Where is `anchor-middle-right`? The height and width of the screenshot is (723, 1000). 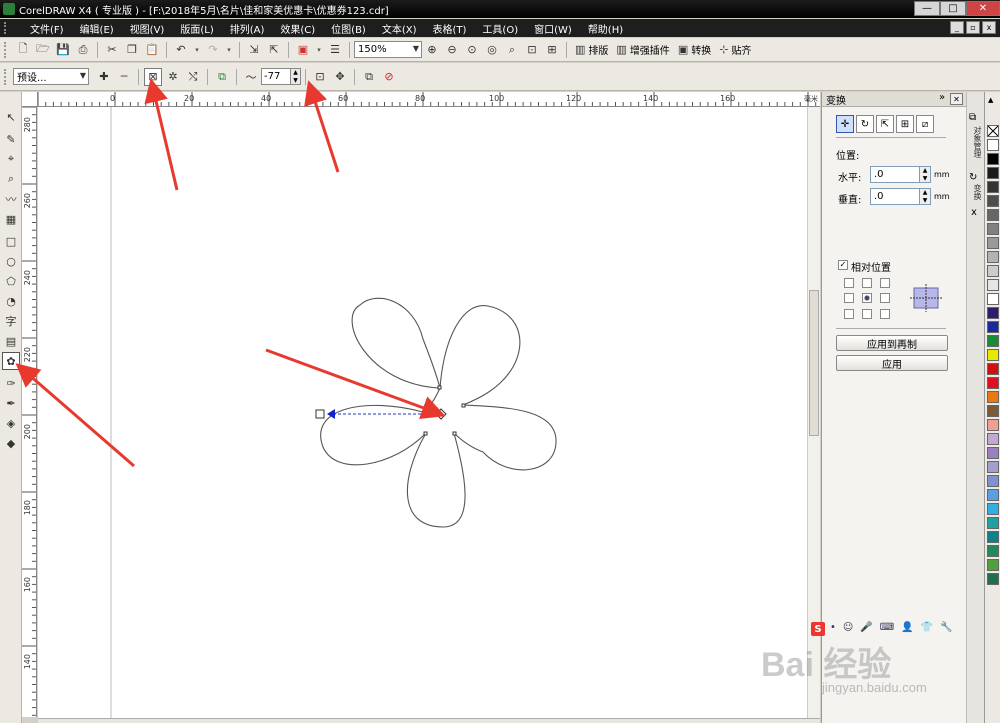
anchor-middle-right is located at coordinates (885, 298).